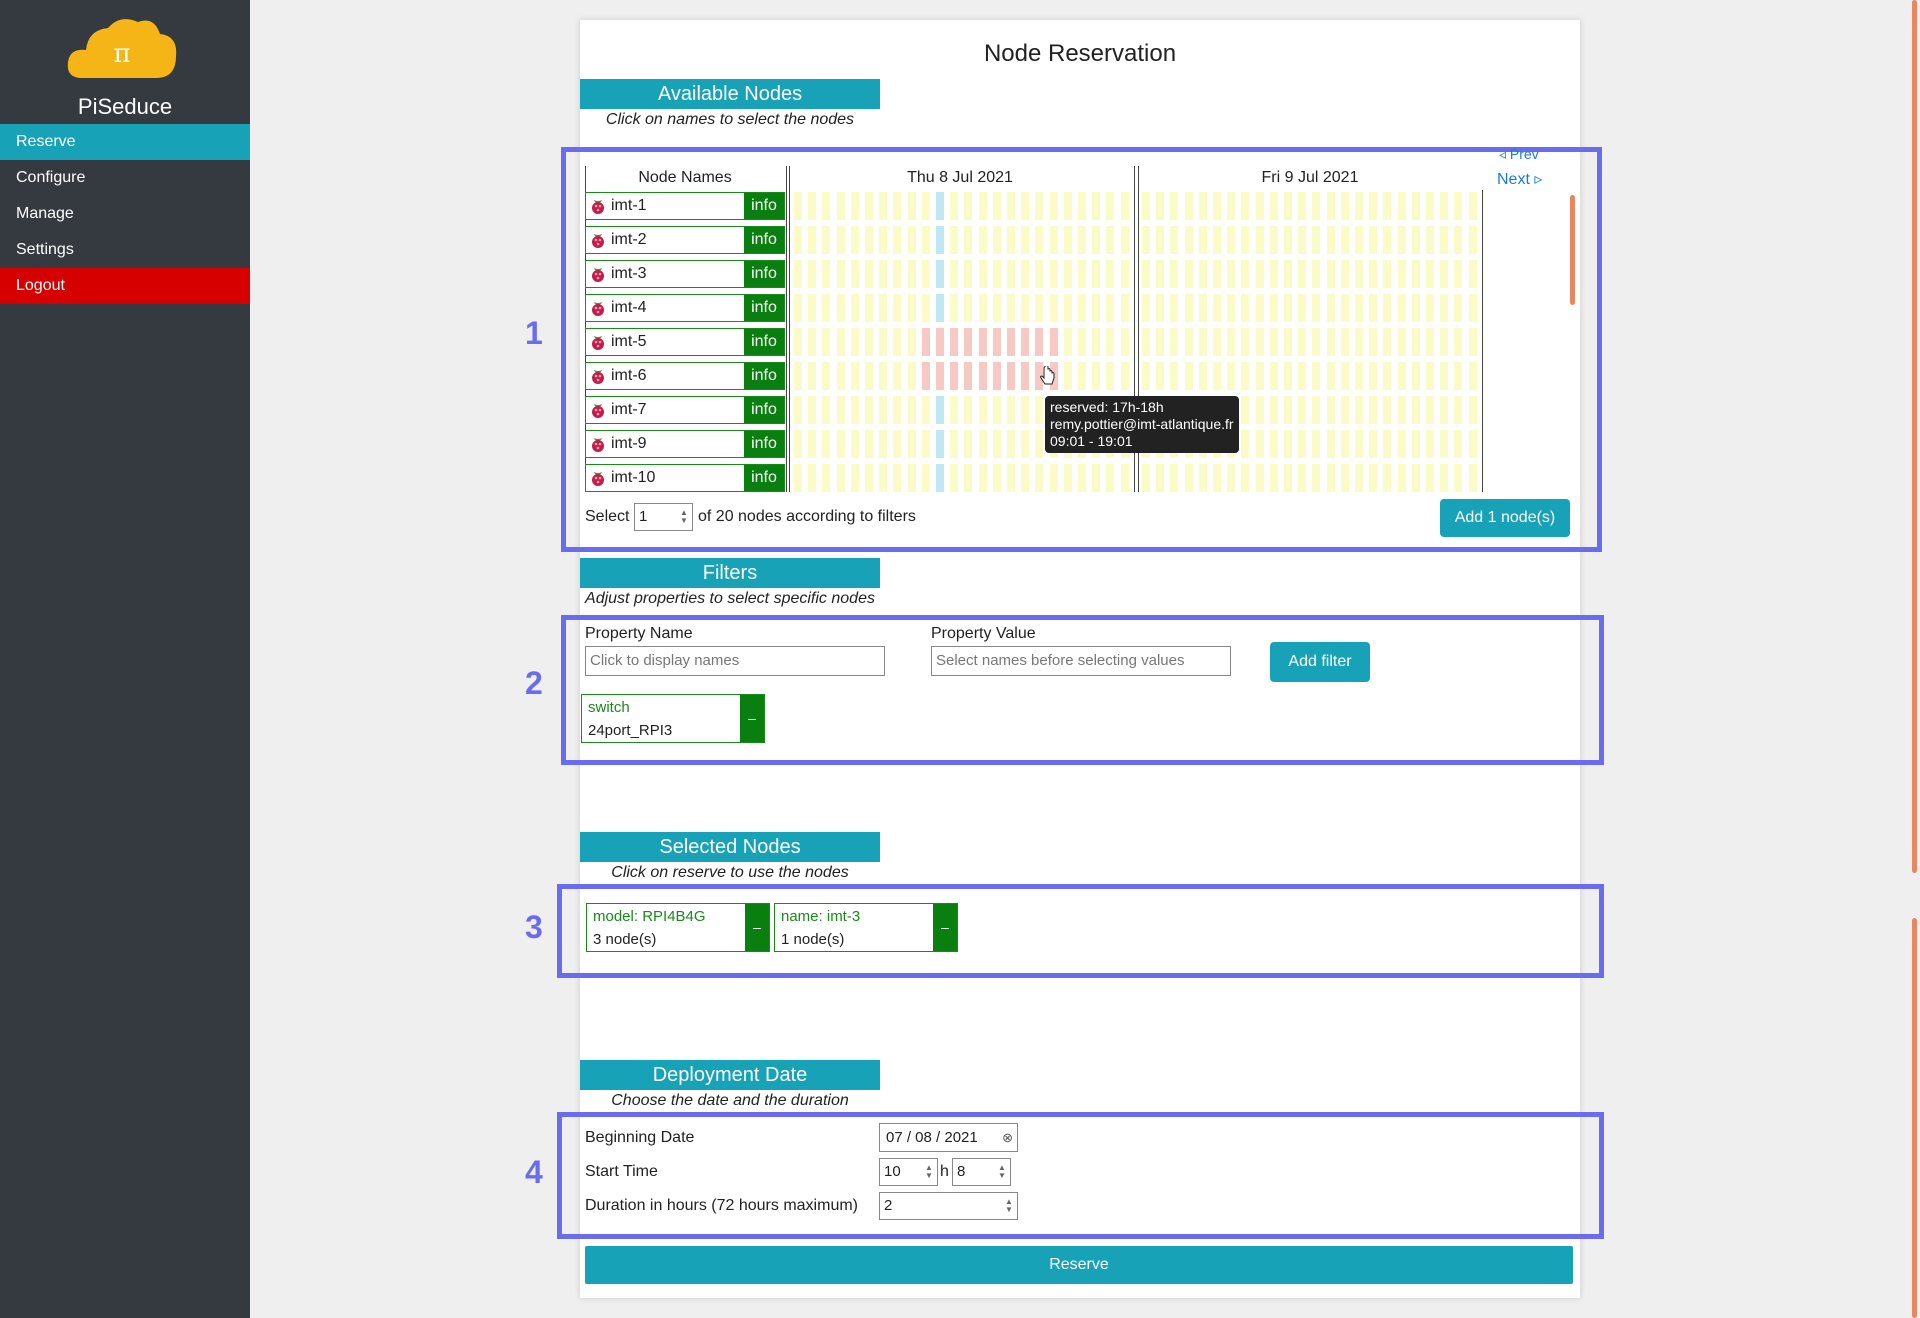  I want to click on page-scrollbar, so click(1914, 436).